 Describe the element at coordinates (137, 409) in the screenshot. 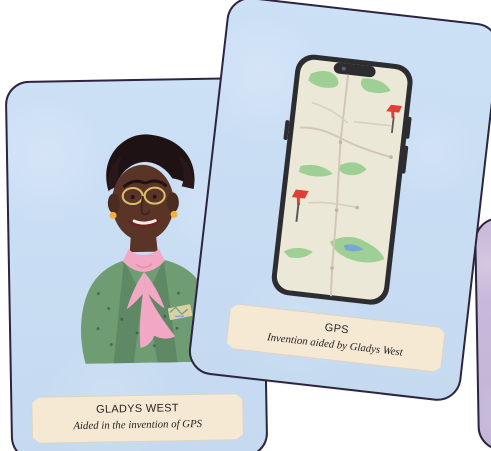

I see `gladys-west-title: GLADYS WEST` at that location.